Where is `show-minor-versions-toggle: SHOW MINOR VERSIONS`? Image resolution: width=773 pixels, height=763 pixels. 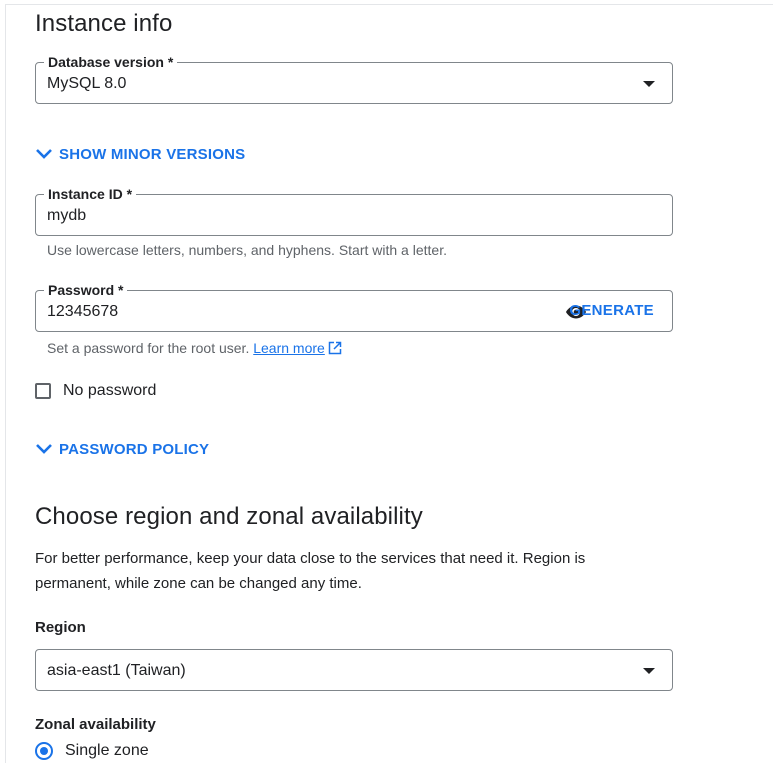 show-minor-versions-toggle: SHOW MINOR VERSIONS is located at coordinates (140, 154).